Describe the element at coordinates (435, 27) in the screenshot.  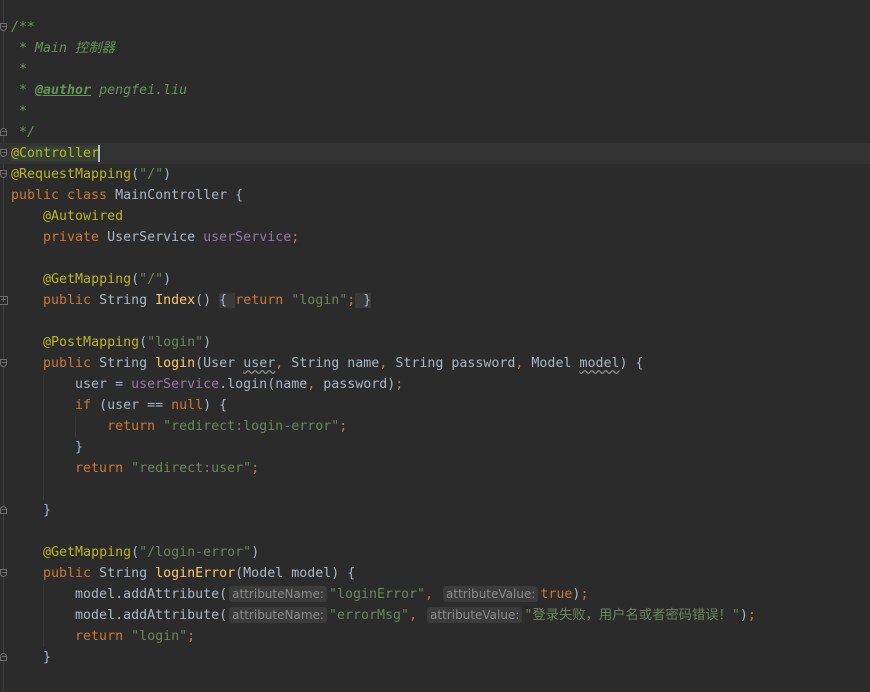
I see `code-line: /** −` at that location.